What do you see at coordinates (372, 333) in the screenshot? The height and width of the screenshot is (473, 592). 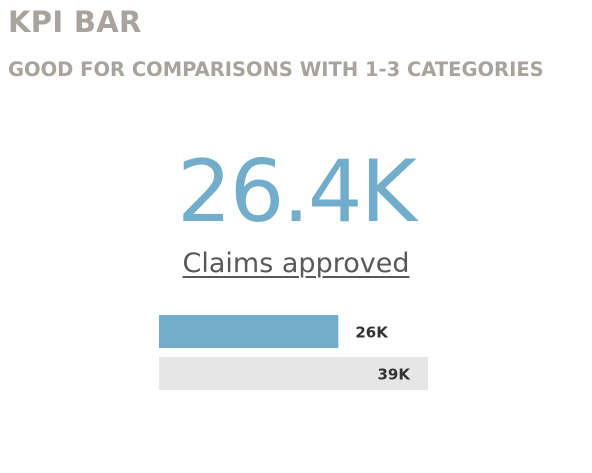 I see `actual-bar-value-label: 26K` at bounding box center [372, 333].